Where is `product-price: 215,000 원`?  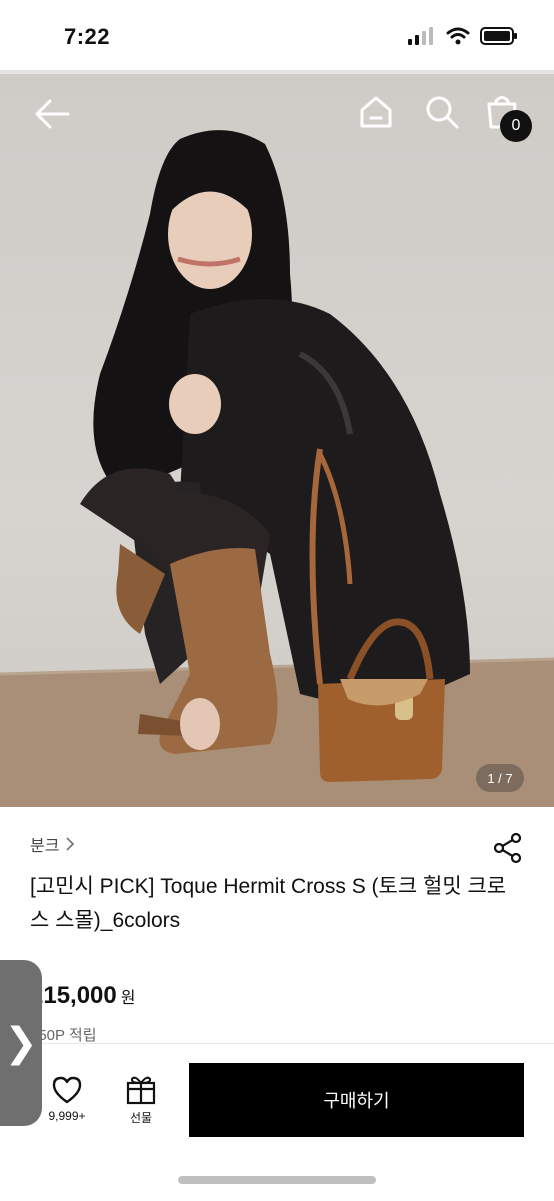 product-price: 215,000 원 is located at coordinates (83, 996).